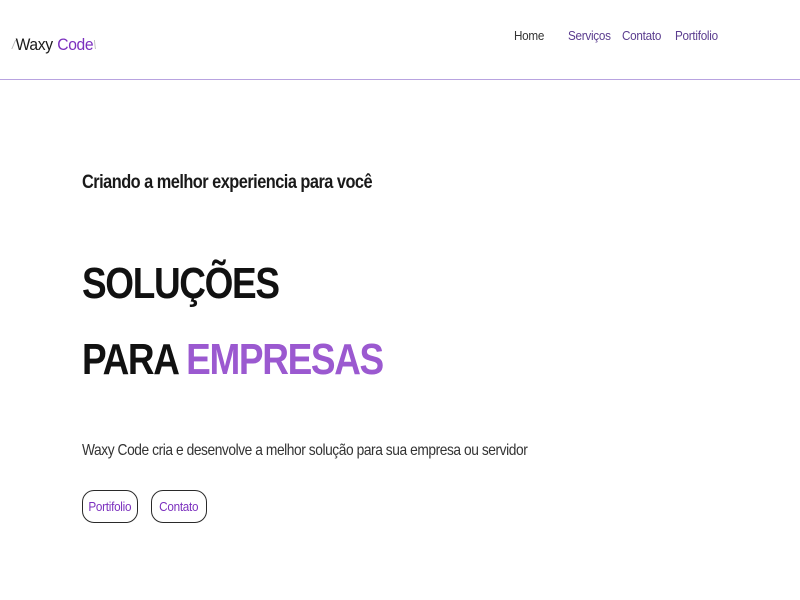 This screenshot has width=800, height=600. Describe the element at coordinates (285, 359) in the screenshot. I see `hero-headline-accent: EMPRESAS` at that location.